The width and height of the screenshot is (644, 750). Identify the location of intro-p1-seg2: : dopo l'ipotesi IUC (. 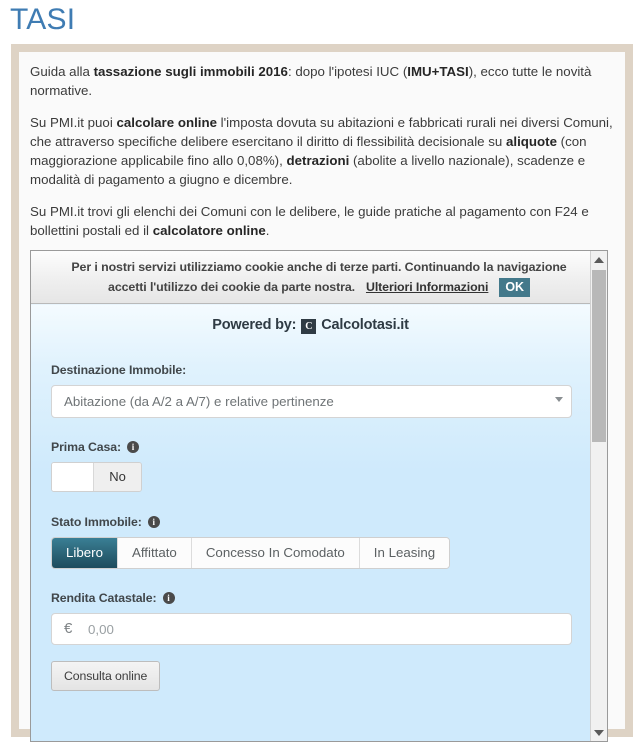
(347, 71).